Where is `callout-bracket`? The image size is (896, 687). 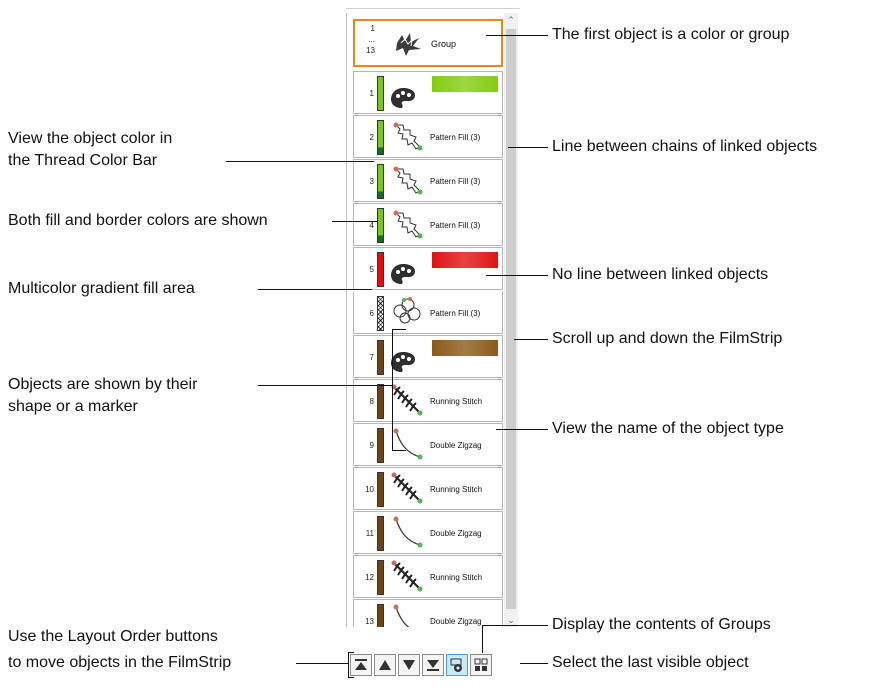
callout-bracket is located at coordinates (399, 390).